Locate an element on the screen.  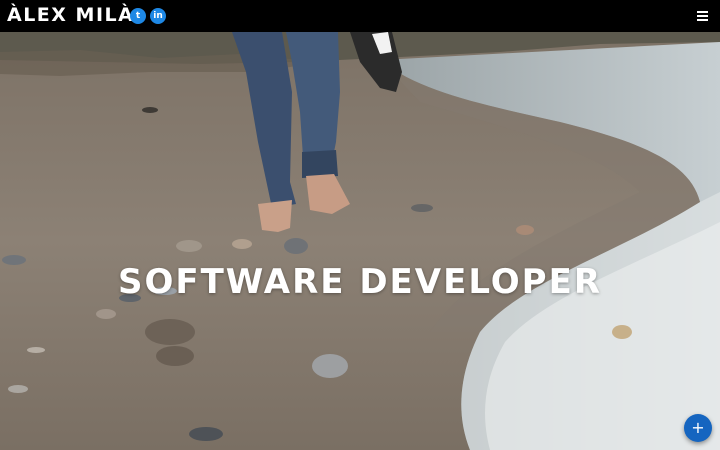
plus-icon: + is located at coordinates (698, 427).